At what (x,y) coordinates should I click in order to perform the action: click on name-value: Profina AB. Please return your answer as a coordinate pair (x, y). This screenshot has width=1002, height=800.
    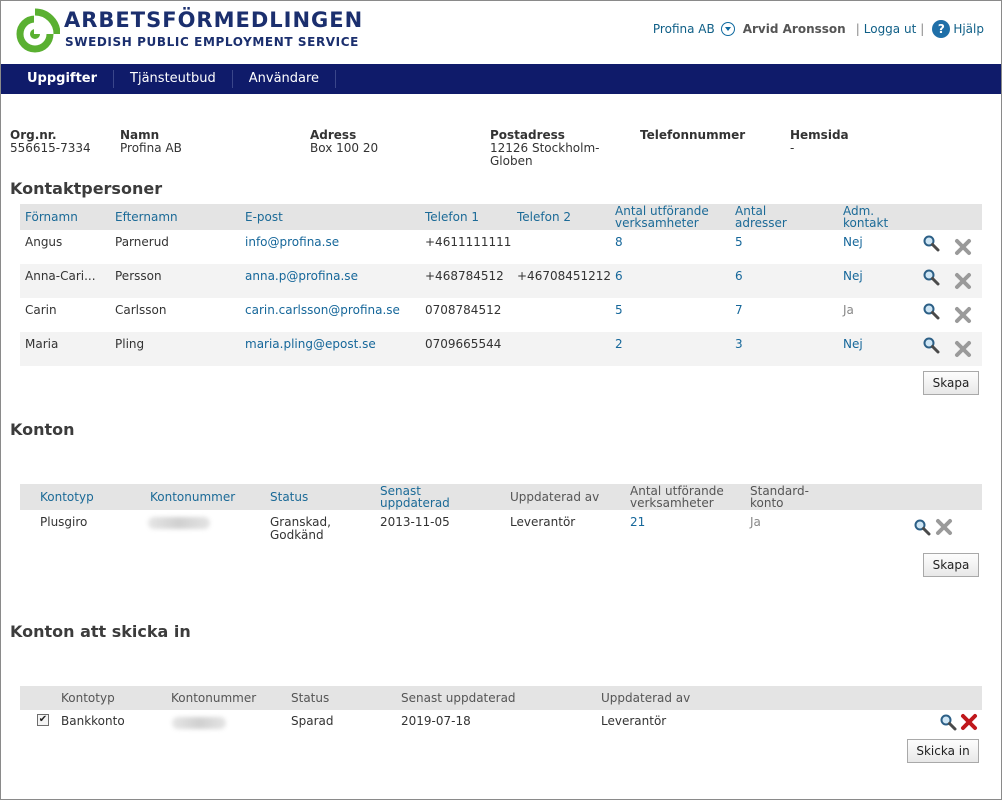
    Looking at the image, I should click on (151, 148).